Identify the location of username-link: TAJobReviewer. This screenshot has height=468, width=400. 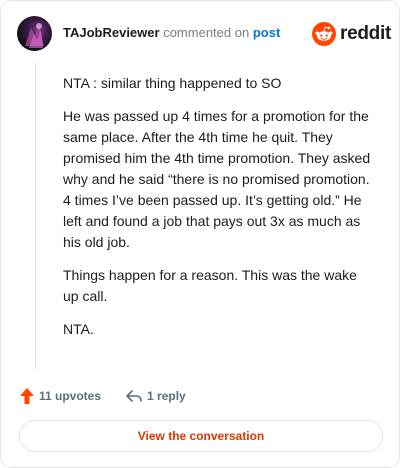
(111, 32).